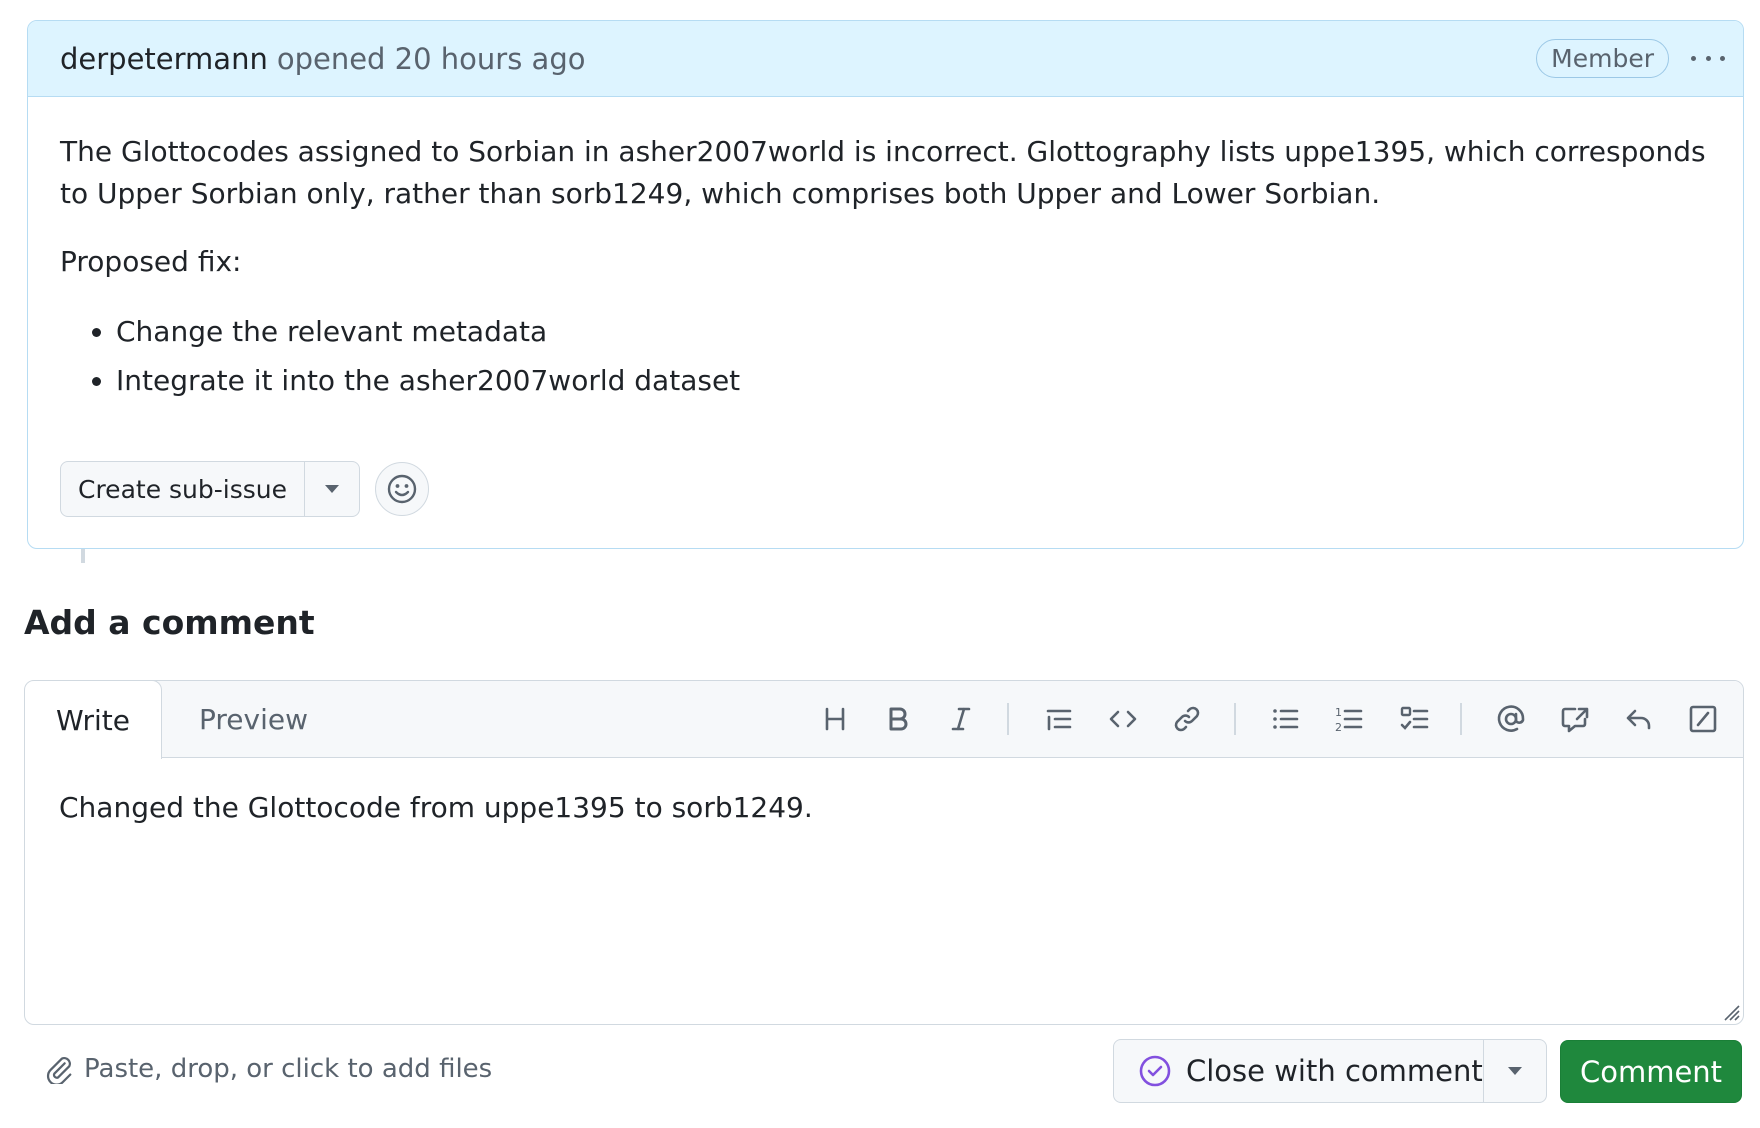 The image size is (1760, 1128). Describe the element at coordinates (913, 331) in the screenshot. I see `list-item: Change the relevant metadata` at that location.